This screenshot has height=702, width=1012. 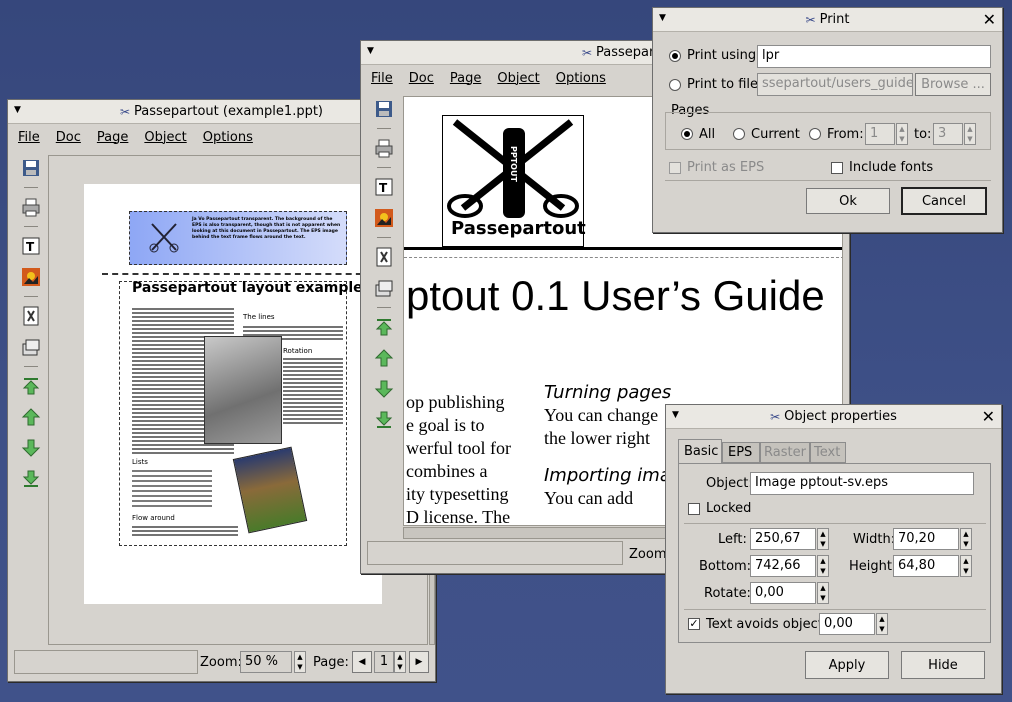 I want to click on flow-text, so click(x=185, y=531).